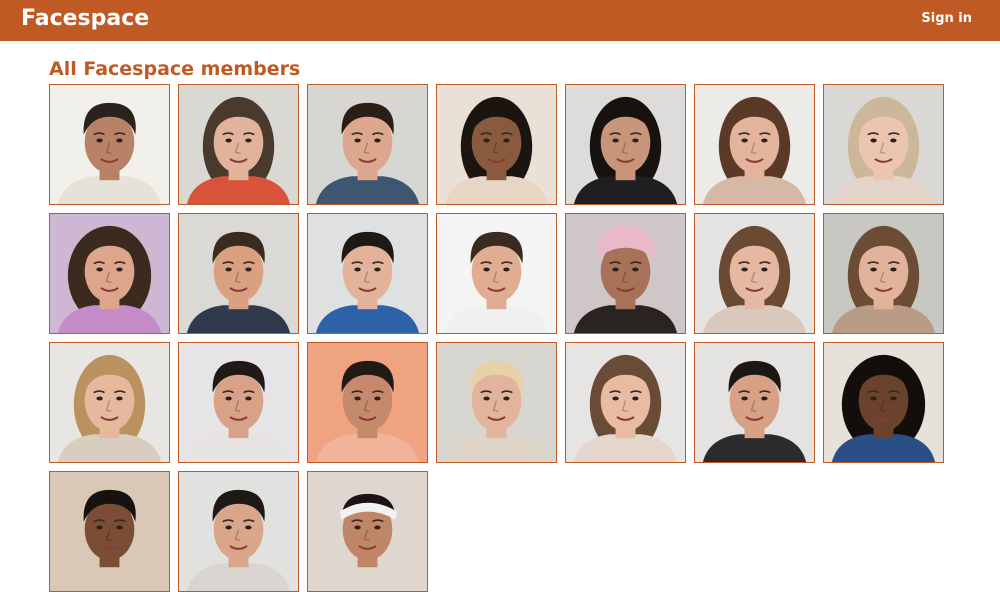 This screenshot has width=1000, height=592. I want to click on facespace-logo: Facespace, so click(85, 19).